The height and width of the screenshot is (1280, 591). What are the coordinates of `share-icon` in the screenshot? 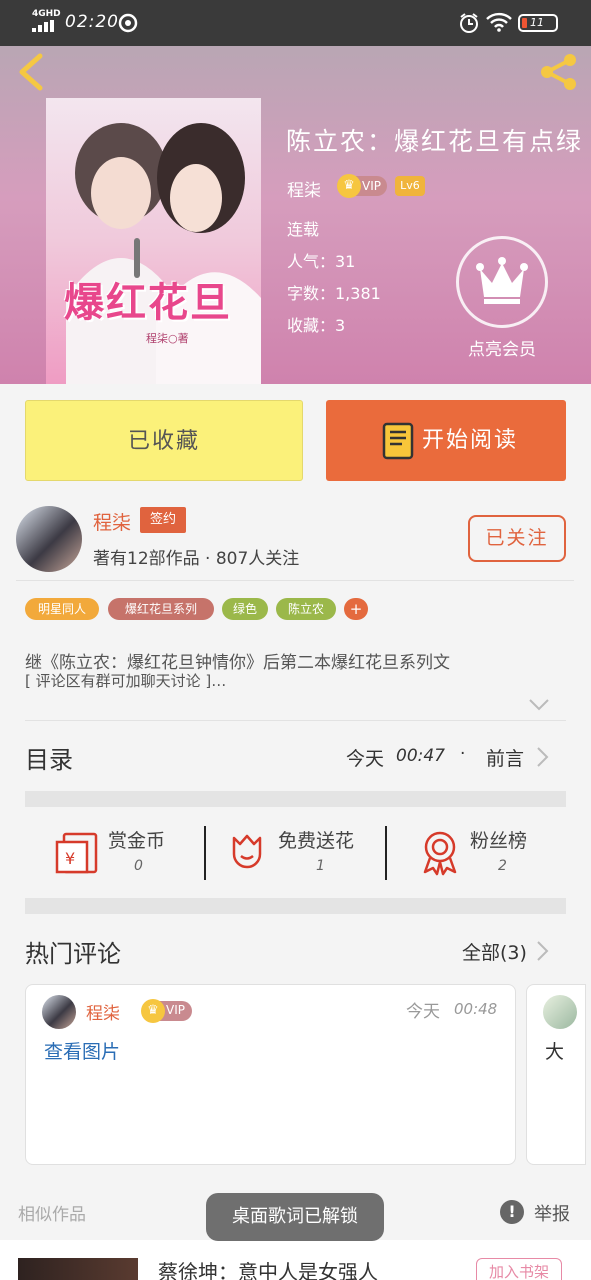 It's located at (559, 72).